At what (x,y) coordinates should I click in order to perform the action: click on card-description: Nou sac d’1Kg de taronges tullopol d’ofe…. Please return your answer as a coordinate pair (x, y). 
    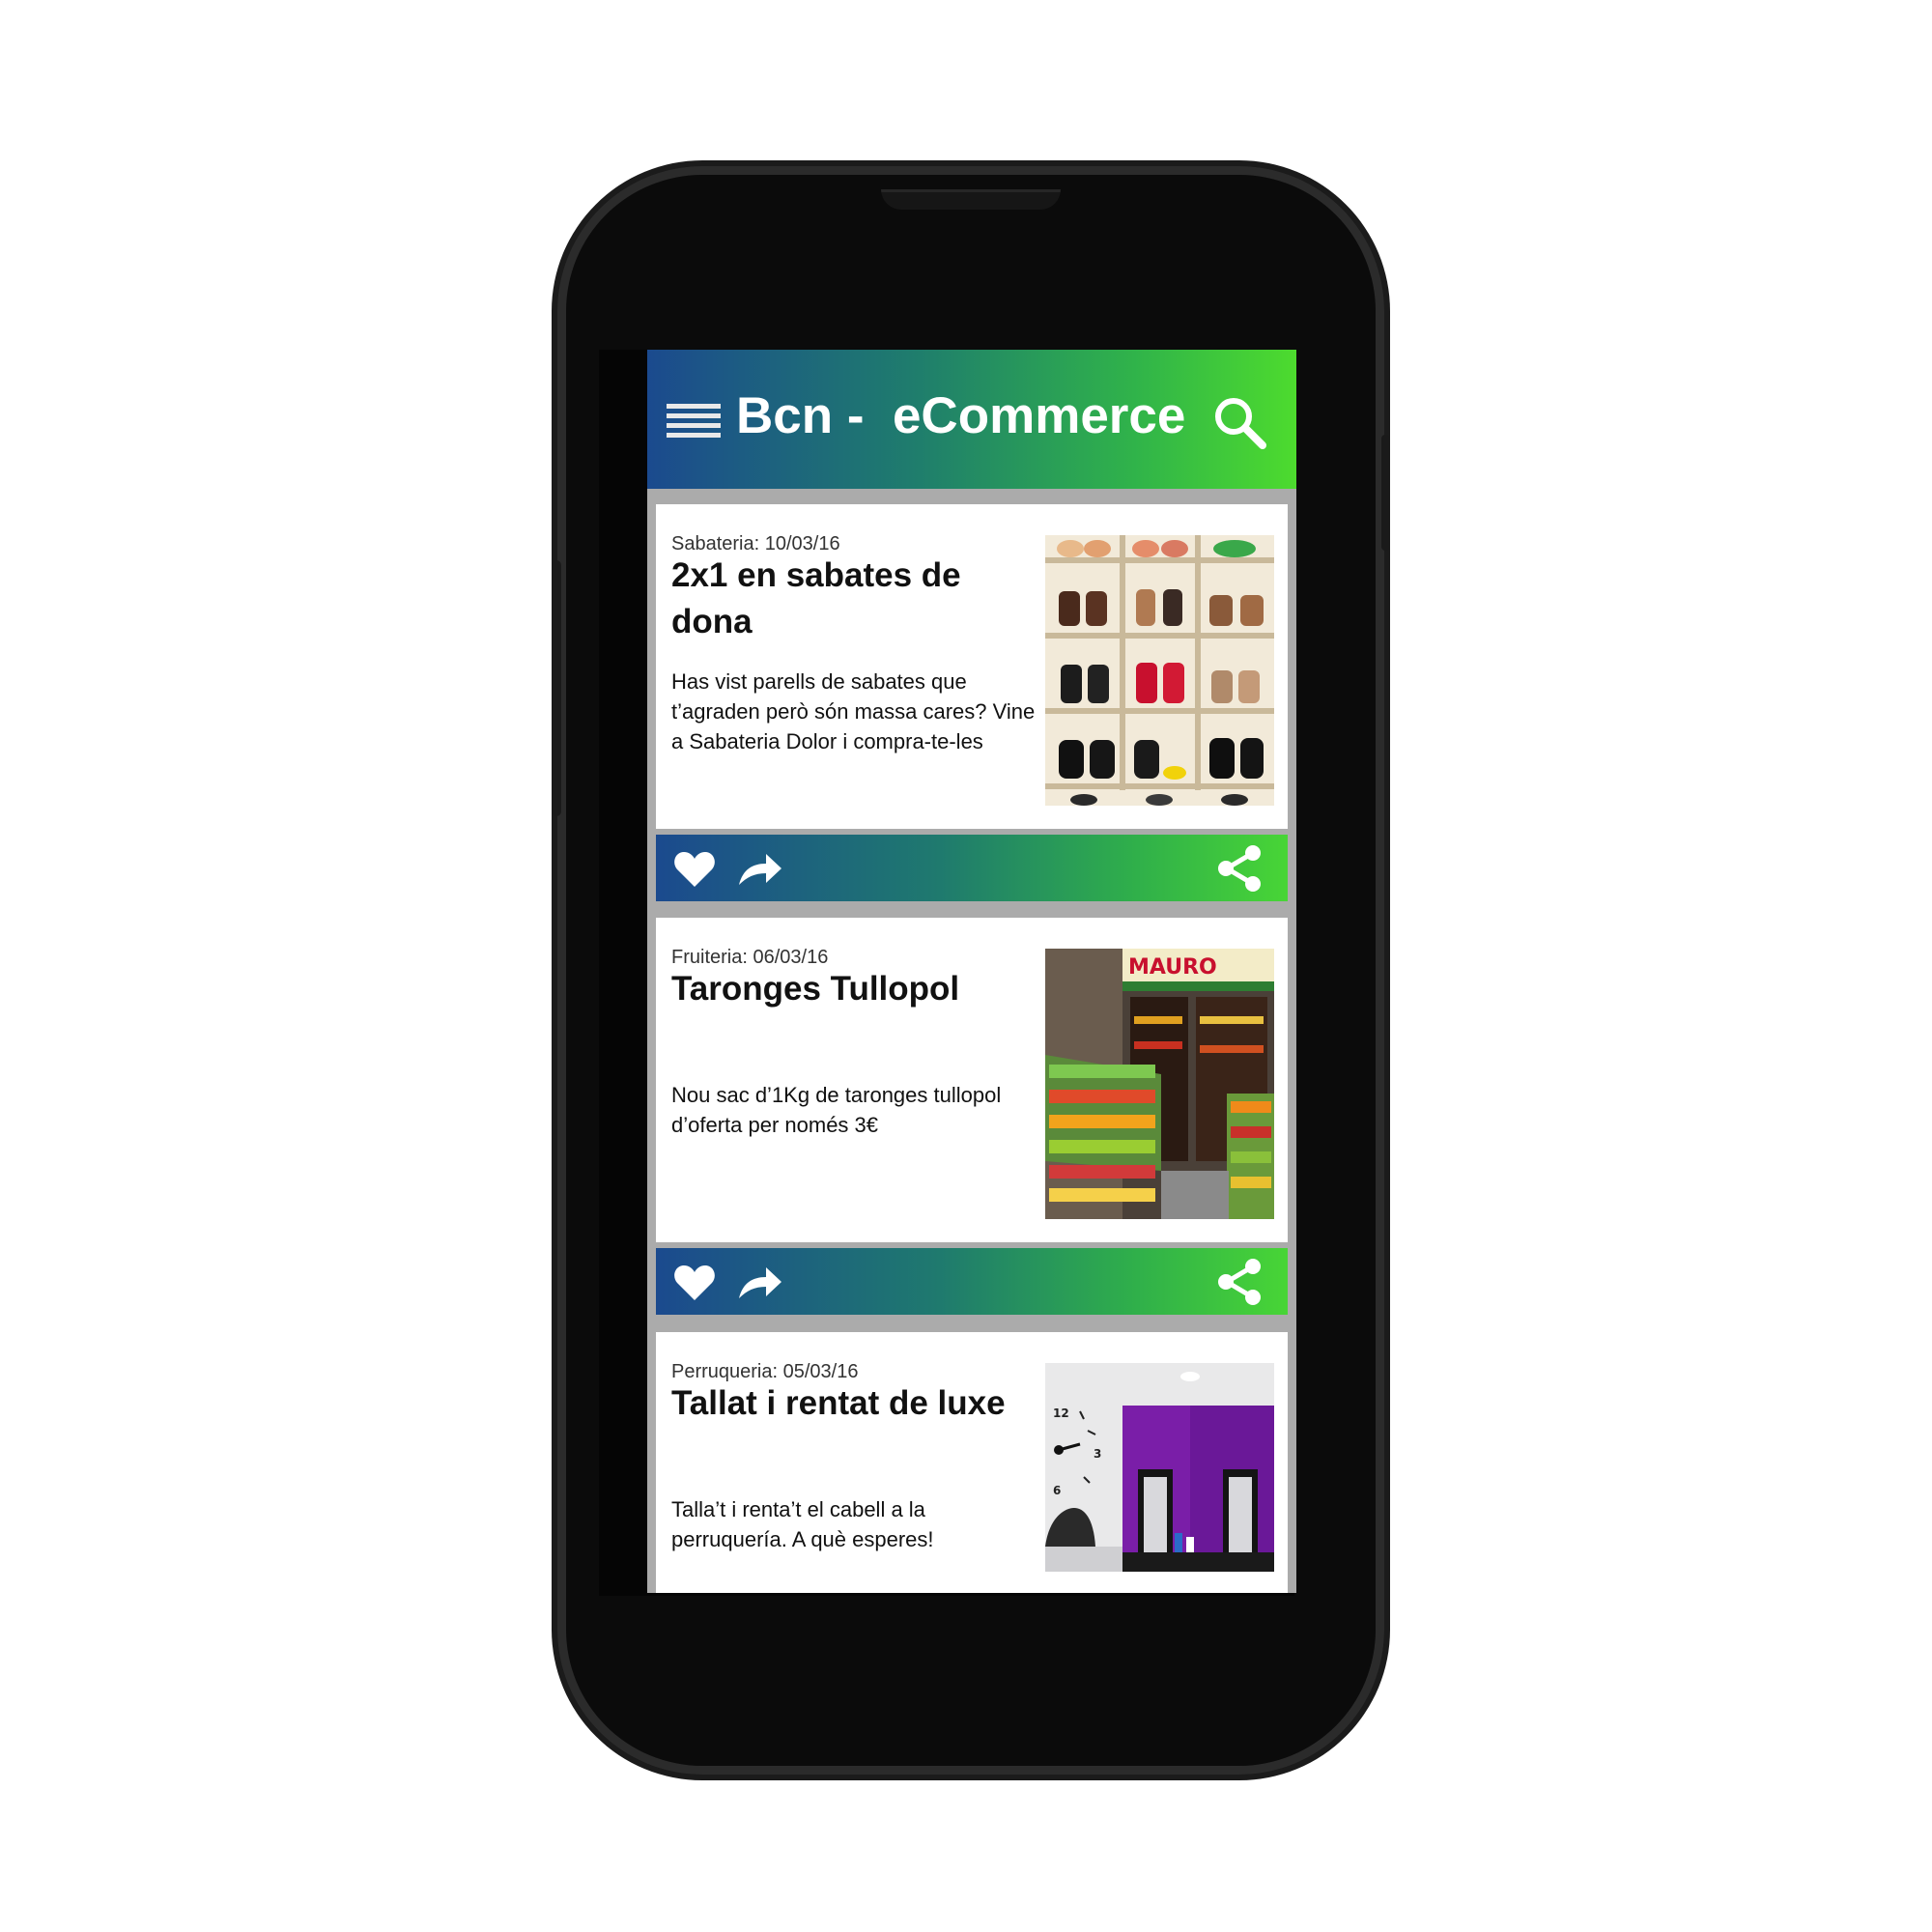
    Looking at the image, I should click on (836, 1110).